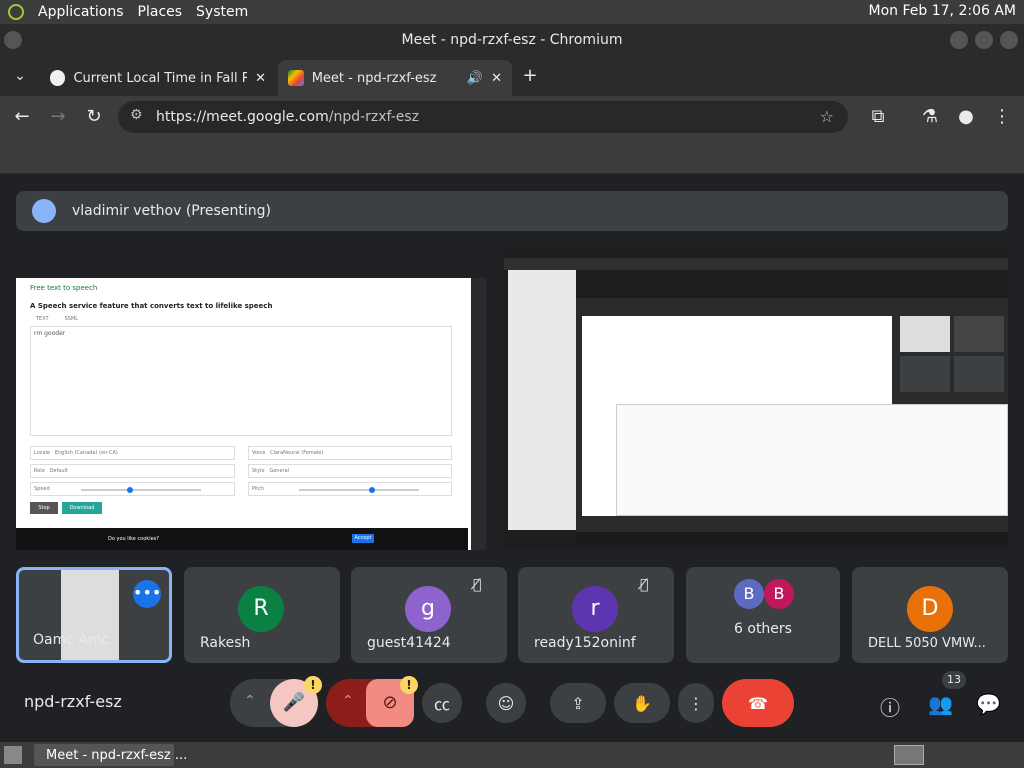 The height and width of the screenshot is (768, 1024). What do you see at coordinates (58, 117) in the screenshot?
I see `forward-arrow-icon: →` at bounding box center [58, 117].